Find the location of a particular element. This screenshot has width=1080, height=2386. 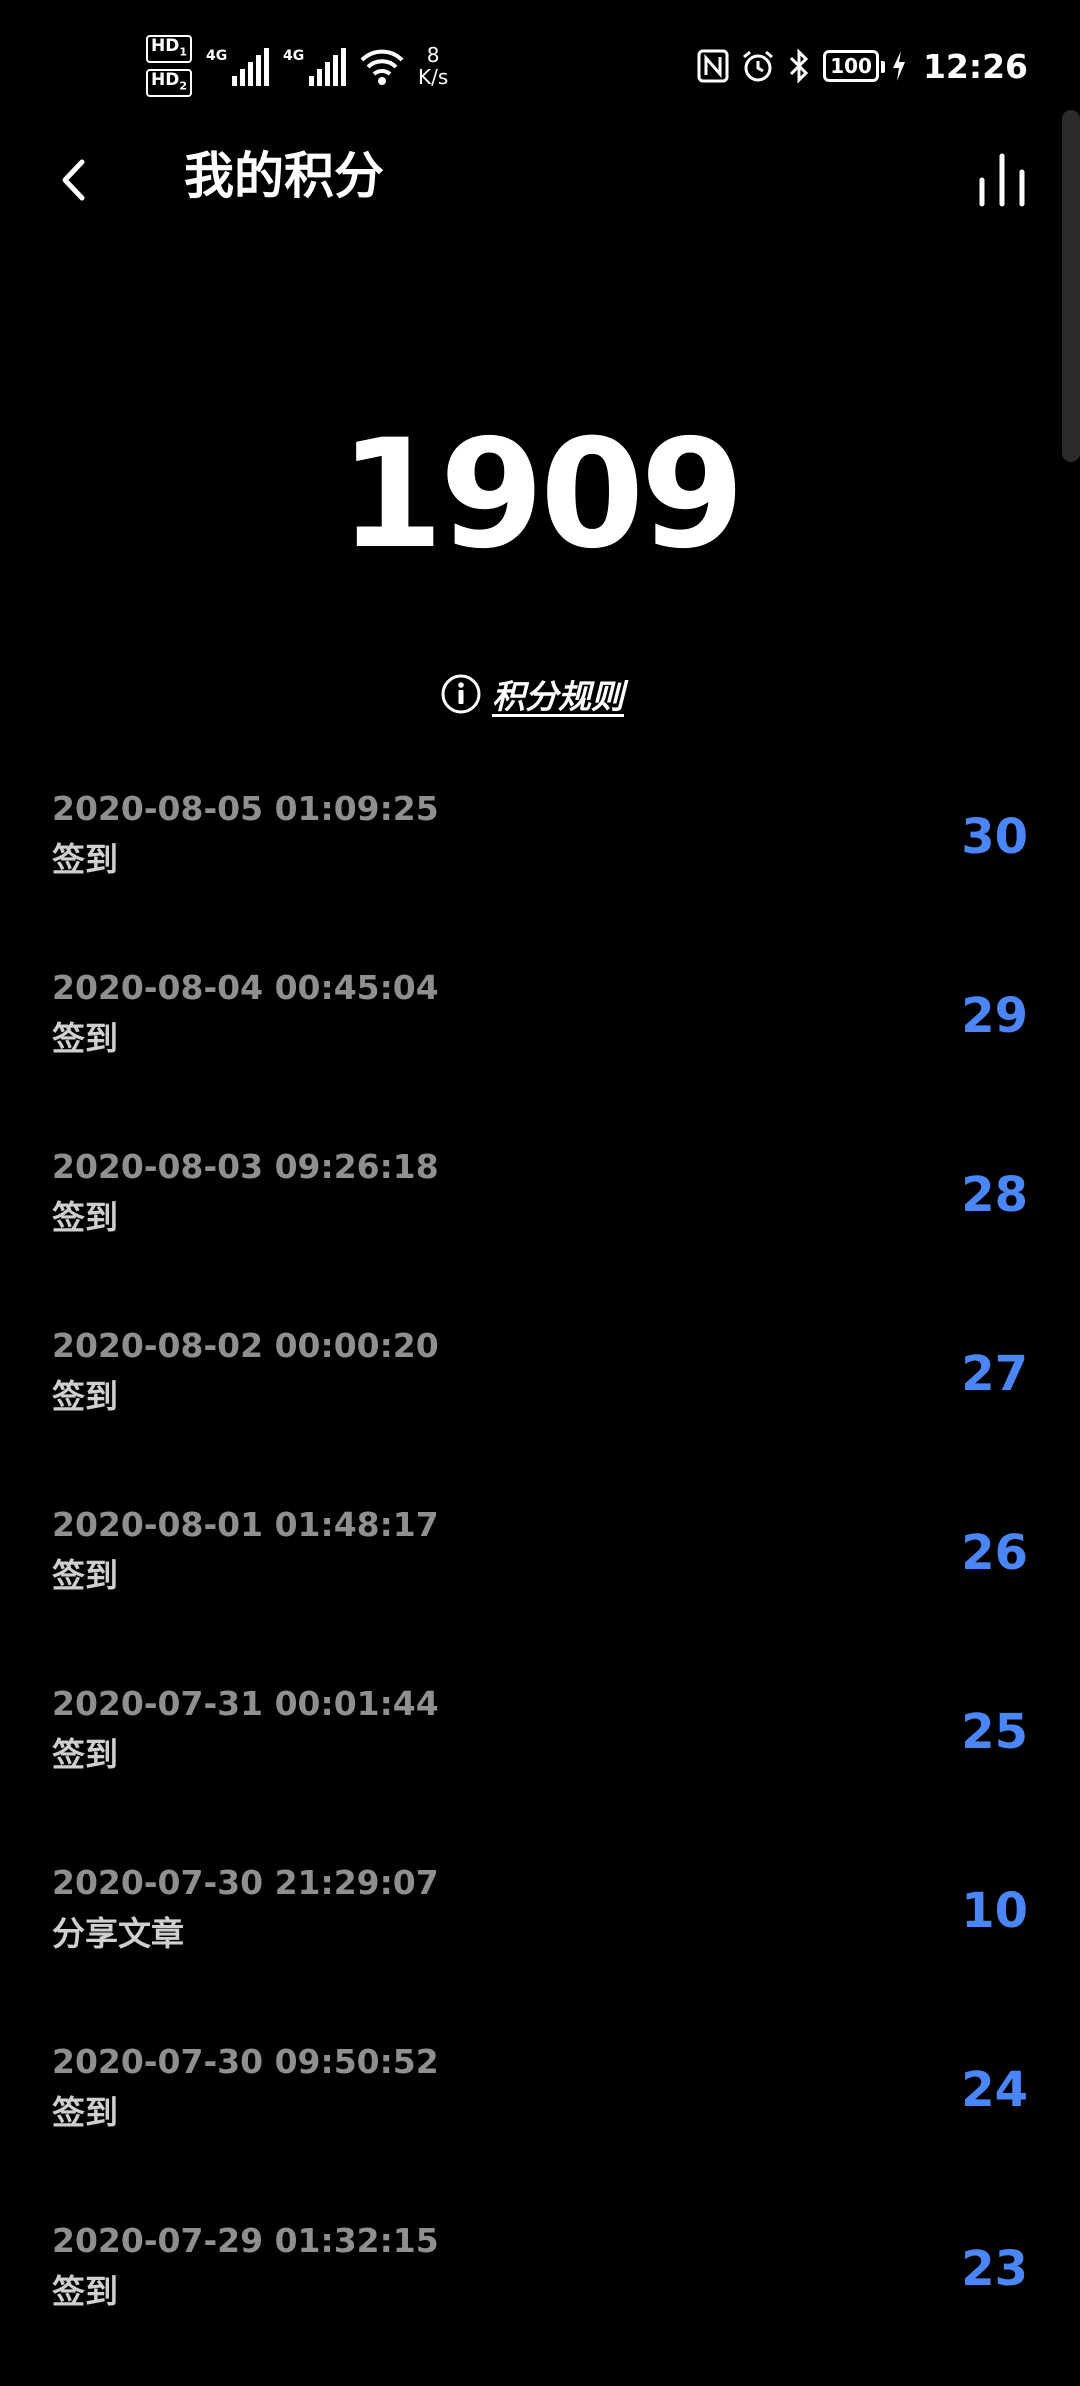

chevron-left-icon is located at coordinates (73, 180).